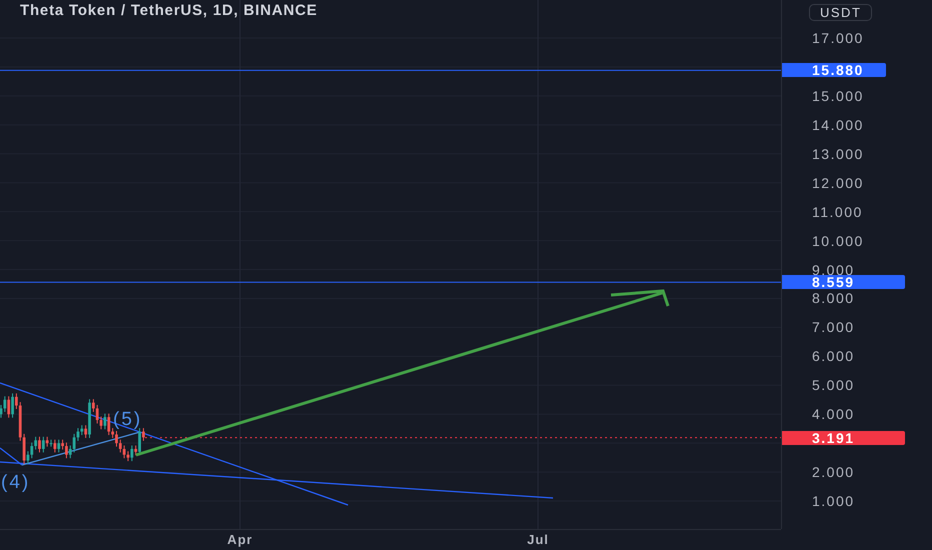 The width and height of the screenshot is (932, 550). I want to click on currency-button: USDT, so click(840, 12).